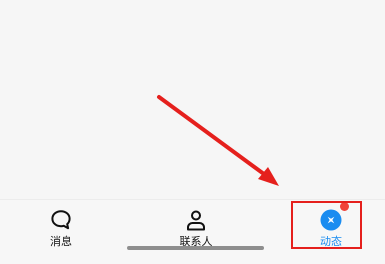 The image size is (385, 264). What do you see at coordinates (195, 248) in the screenshot?
I see `home-indicator` at bounding box center [195, 248].